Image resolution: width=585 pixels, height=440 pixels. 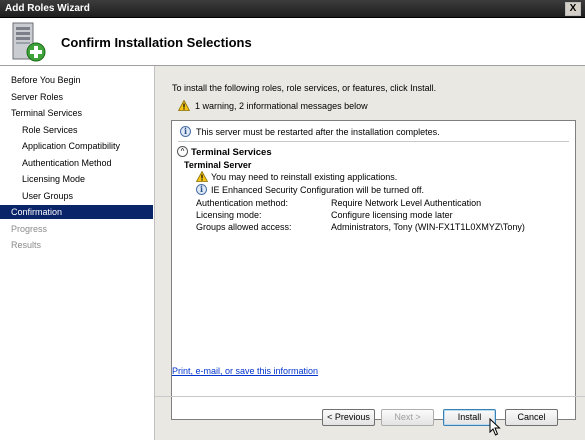 I want to click on print-email-save-link: Print, e-mail, or save this information, so click(x=245, y=371).